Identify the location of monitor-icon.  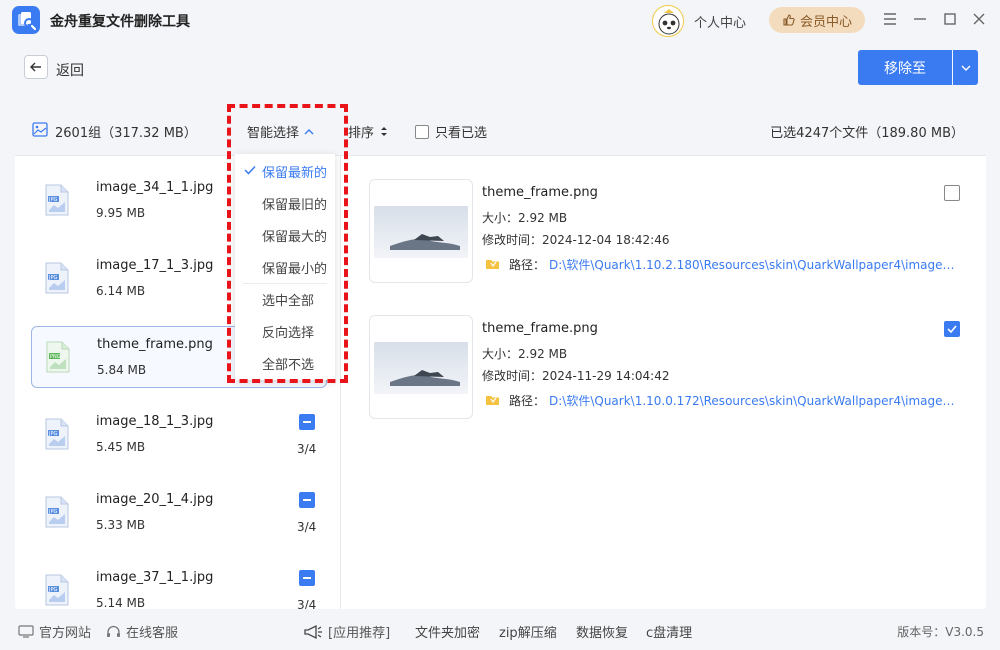
(26, 631).